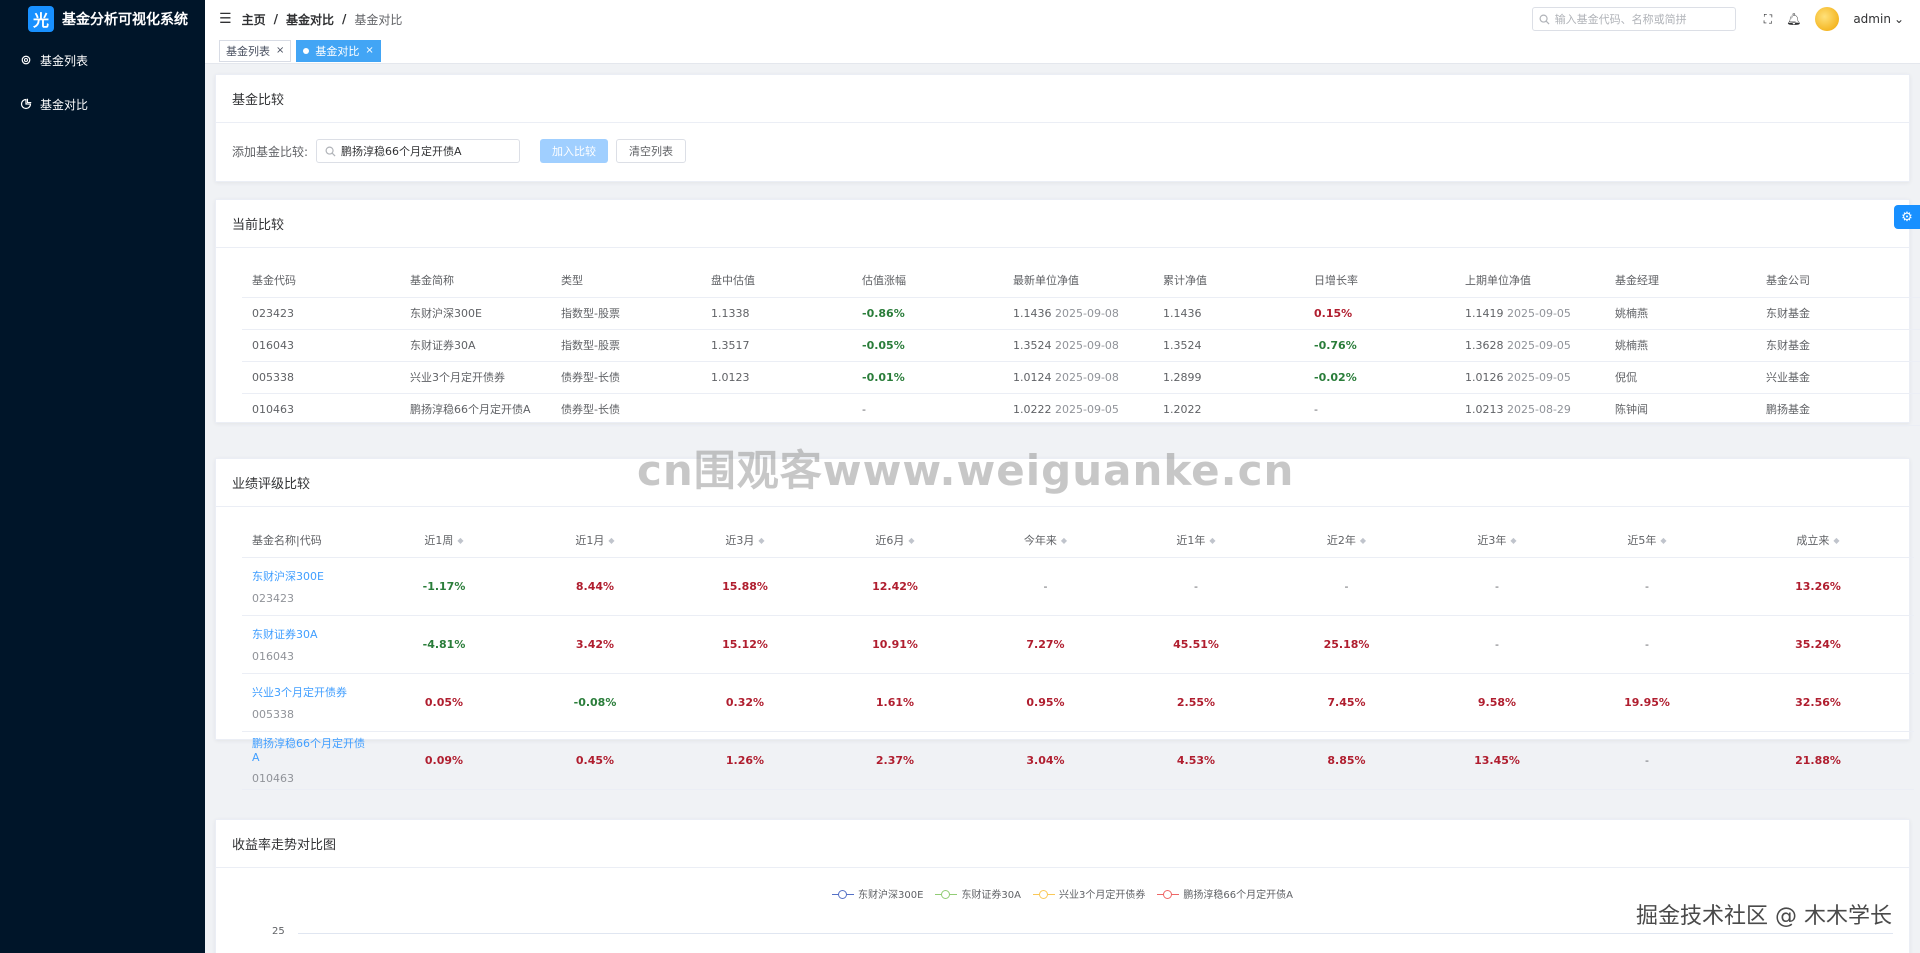  Describe the element at coordinates (895, 540) in the screenshot. I see `column-header: 近6月 ◆` at that location.